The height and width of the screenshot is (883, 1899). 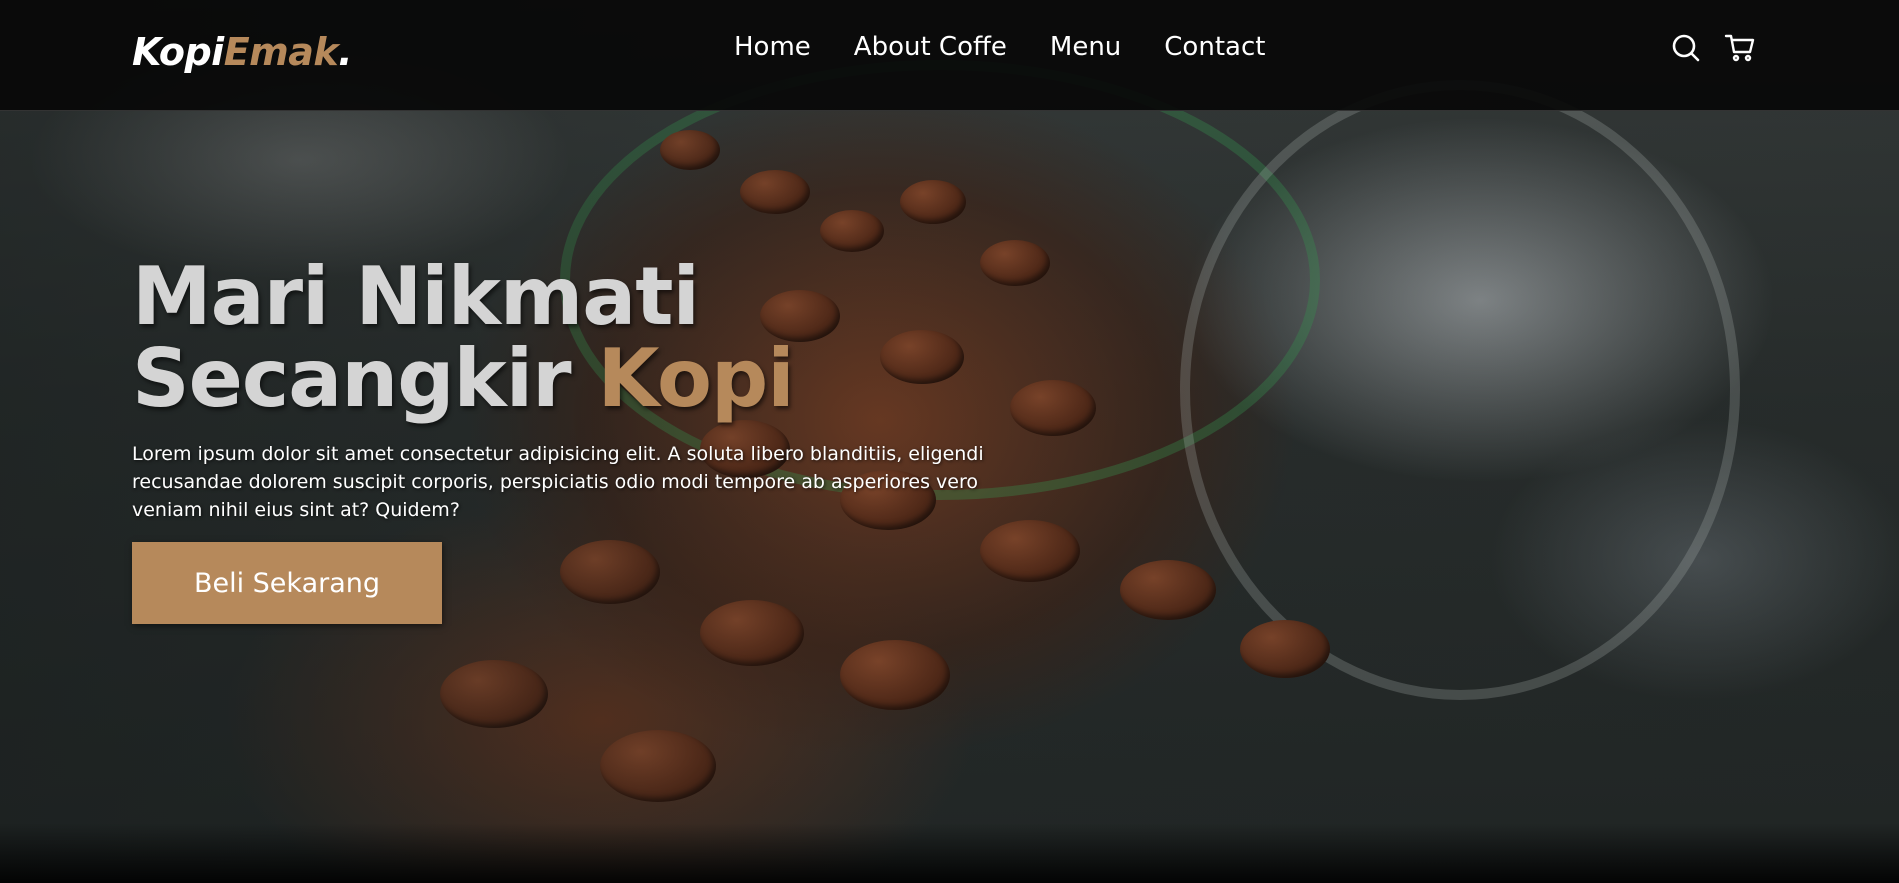 What do you see at coordinates (1713, 48) in the screenshot?
I see `nav-icons` at bounding box center [1713, 48].